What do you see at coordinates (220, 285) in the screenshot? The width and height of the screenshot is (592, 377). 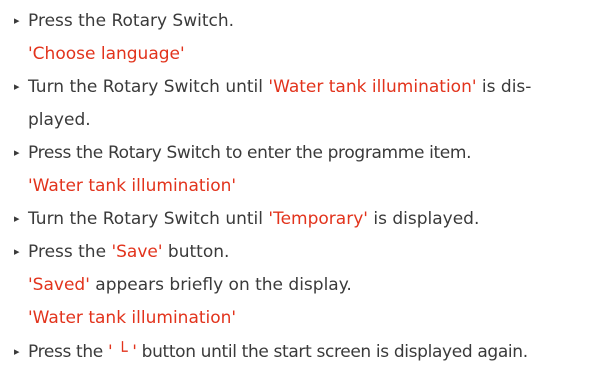 I see `step-text: appears briefly on the display.` at bounding box center [220, 285].